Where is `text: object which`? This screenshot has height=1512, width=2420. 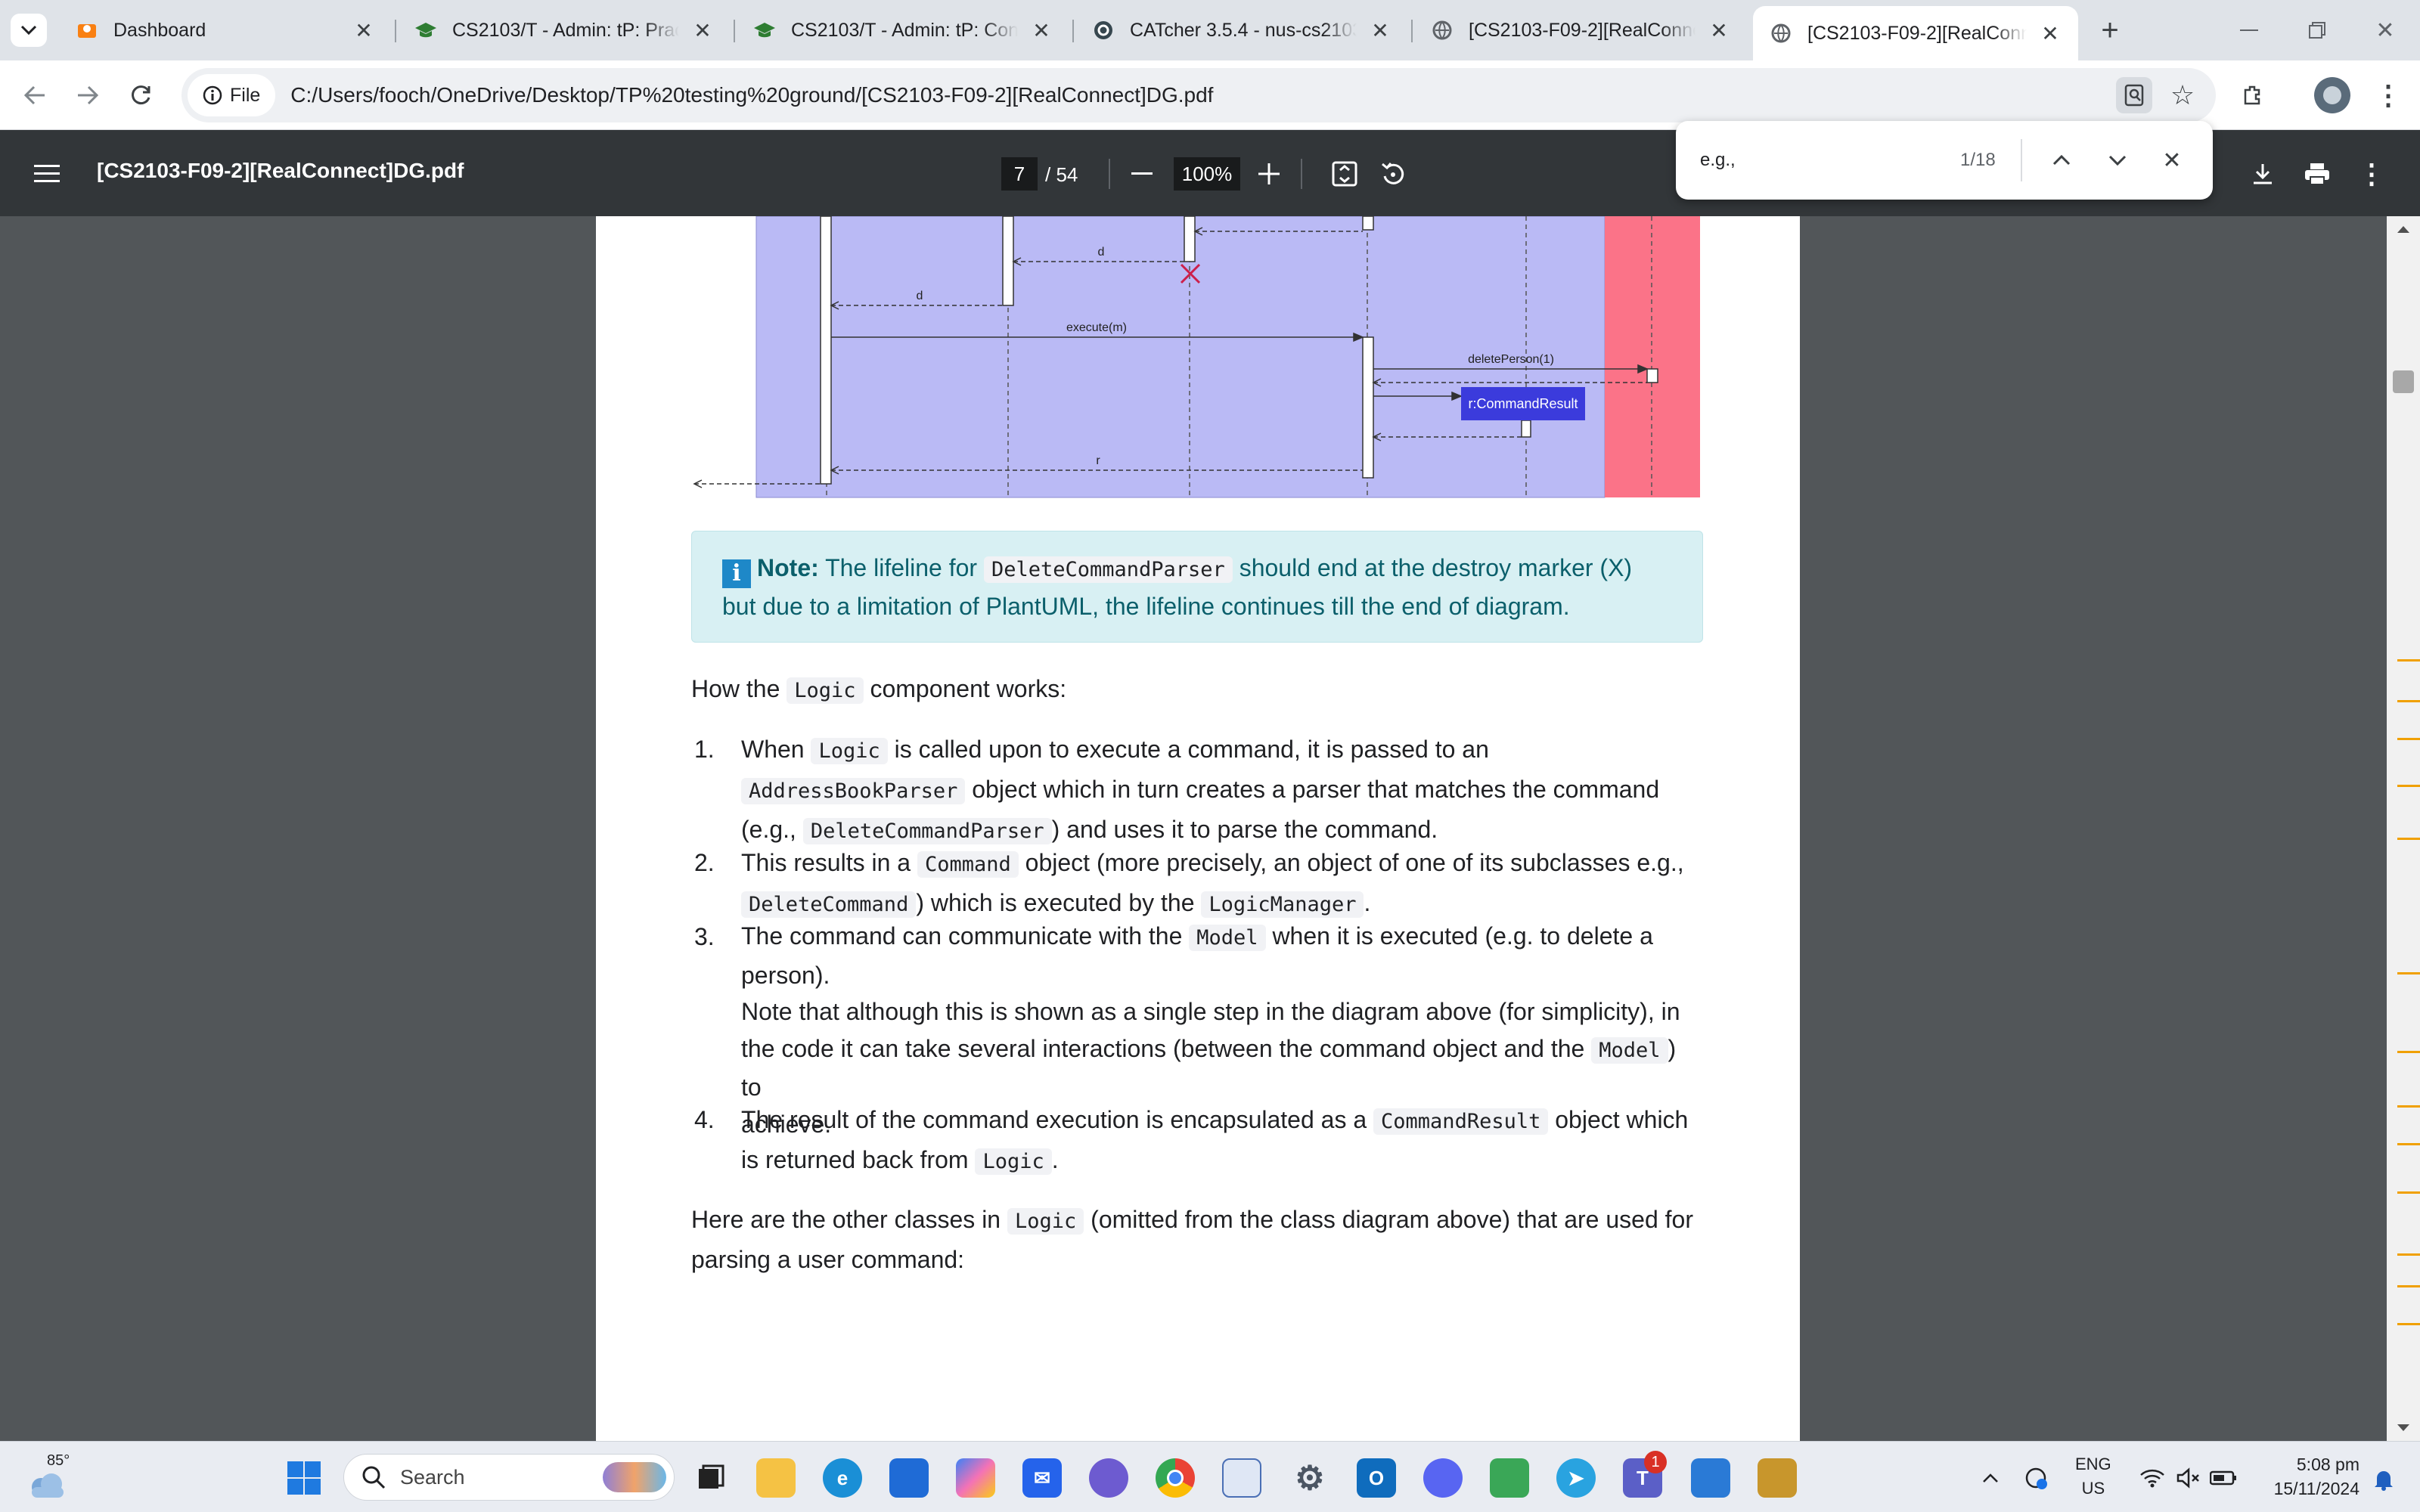 text: object which is located at coordinates (1622, 1119).